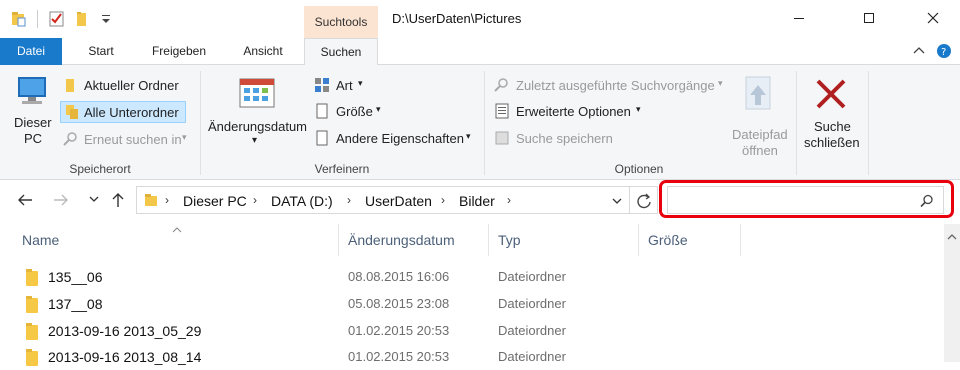 The image size is (960, 370). Describe the element at coordinates (70, 139) in the screenshot. I see `search-again-icon` at that location.